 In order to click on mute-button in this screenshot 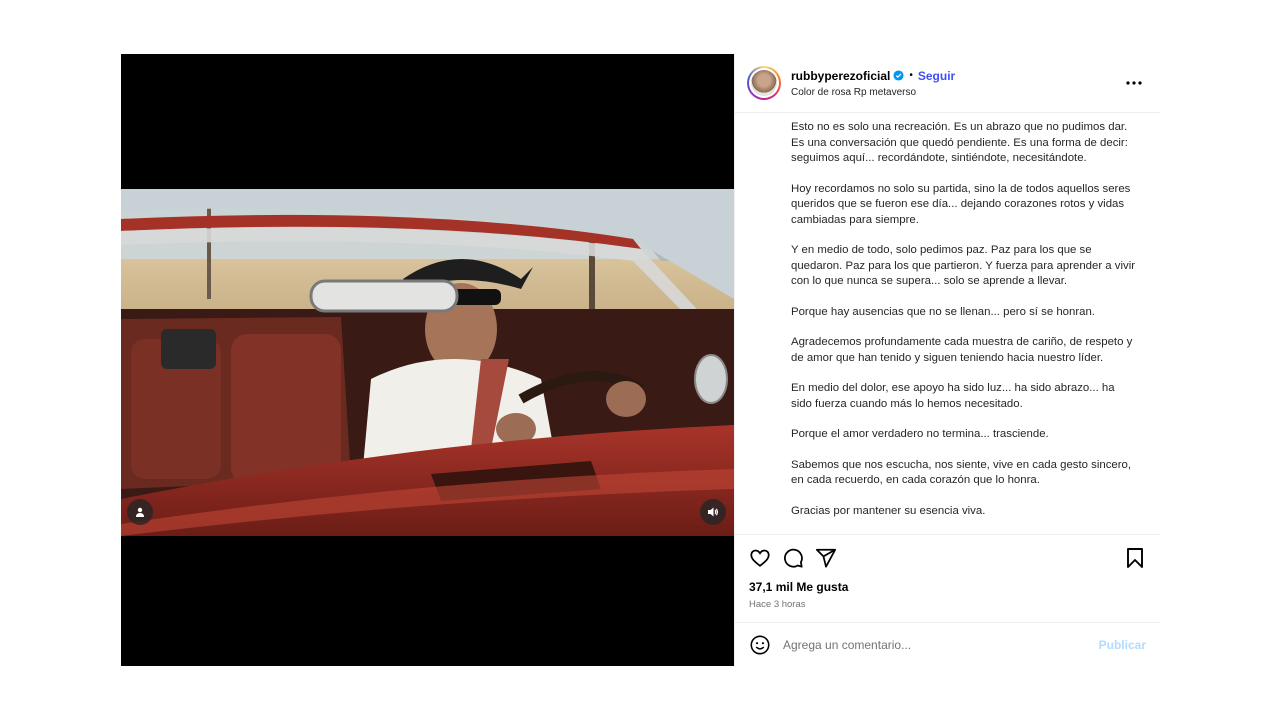, I will do `click(713, 512)`.